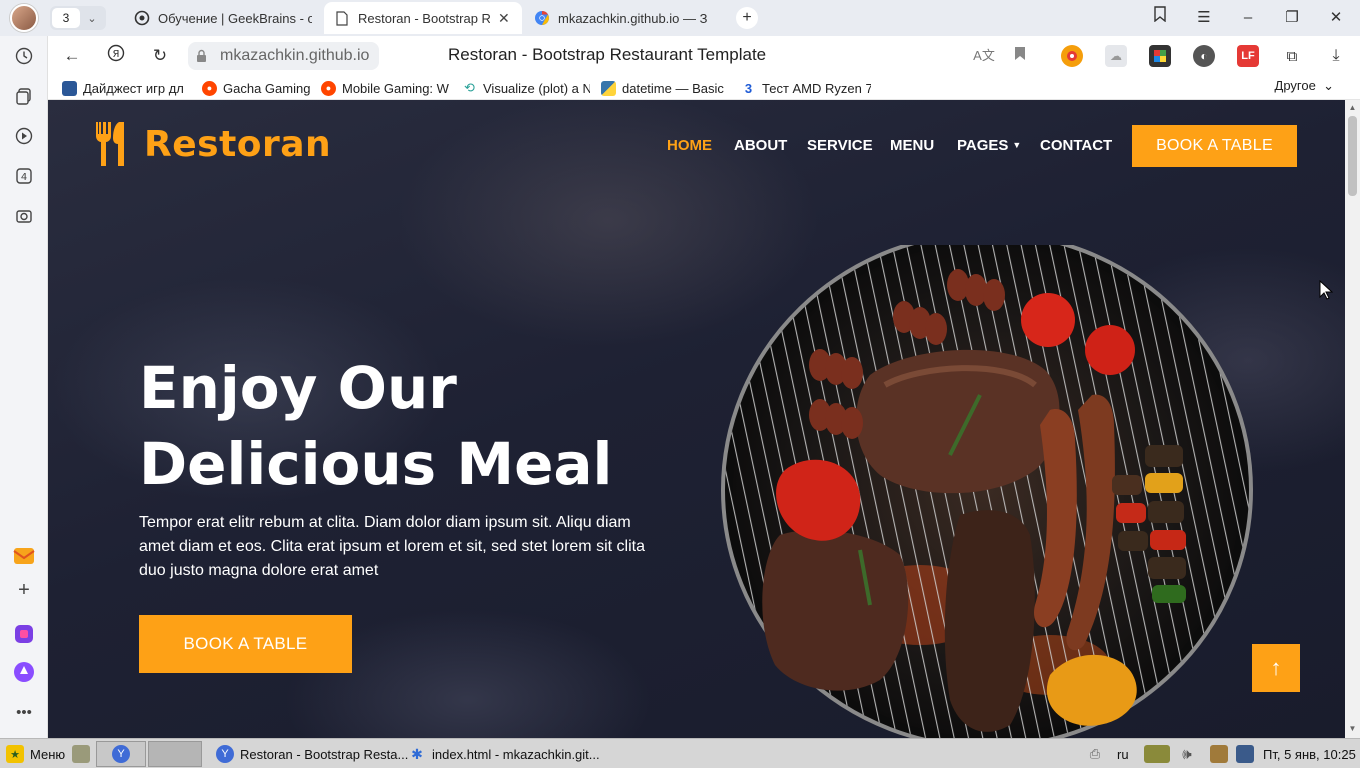  I want to click on extensions-puzzle-icon: ⧉, so click(1292, 56).